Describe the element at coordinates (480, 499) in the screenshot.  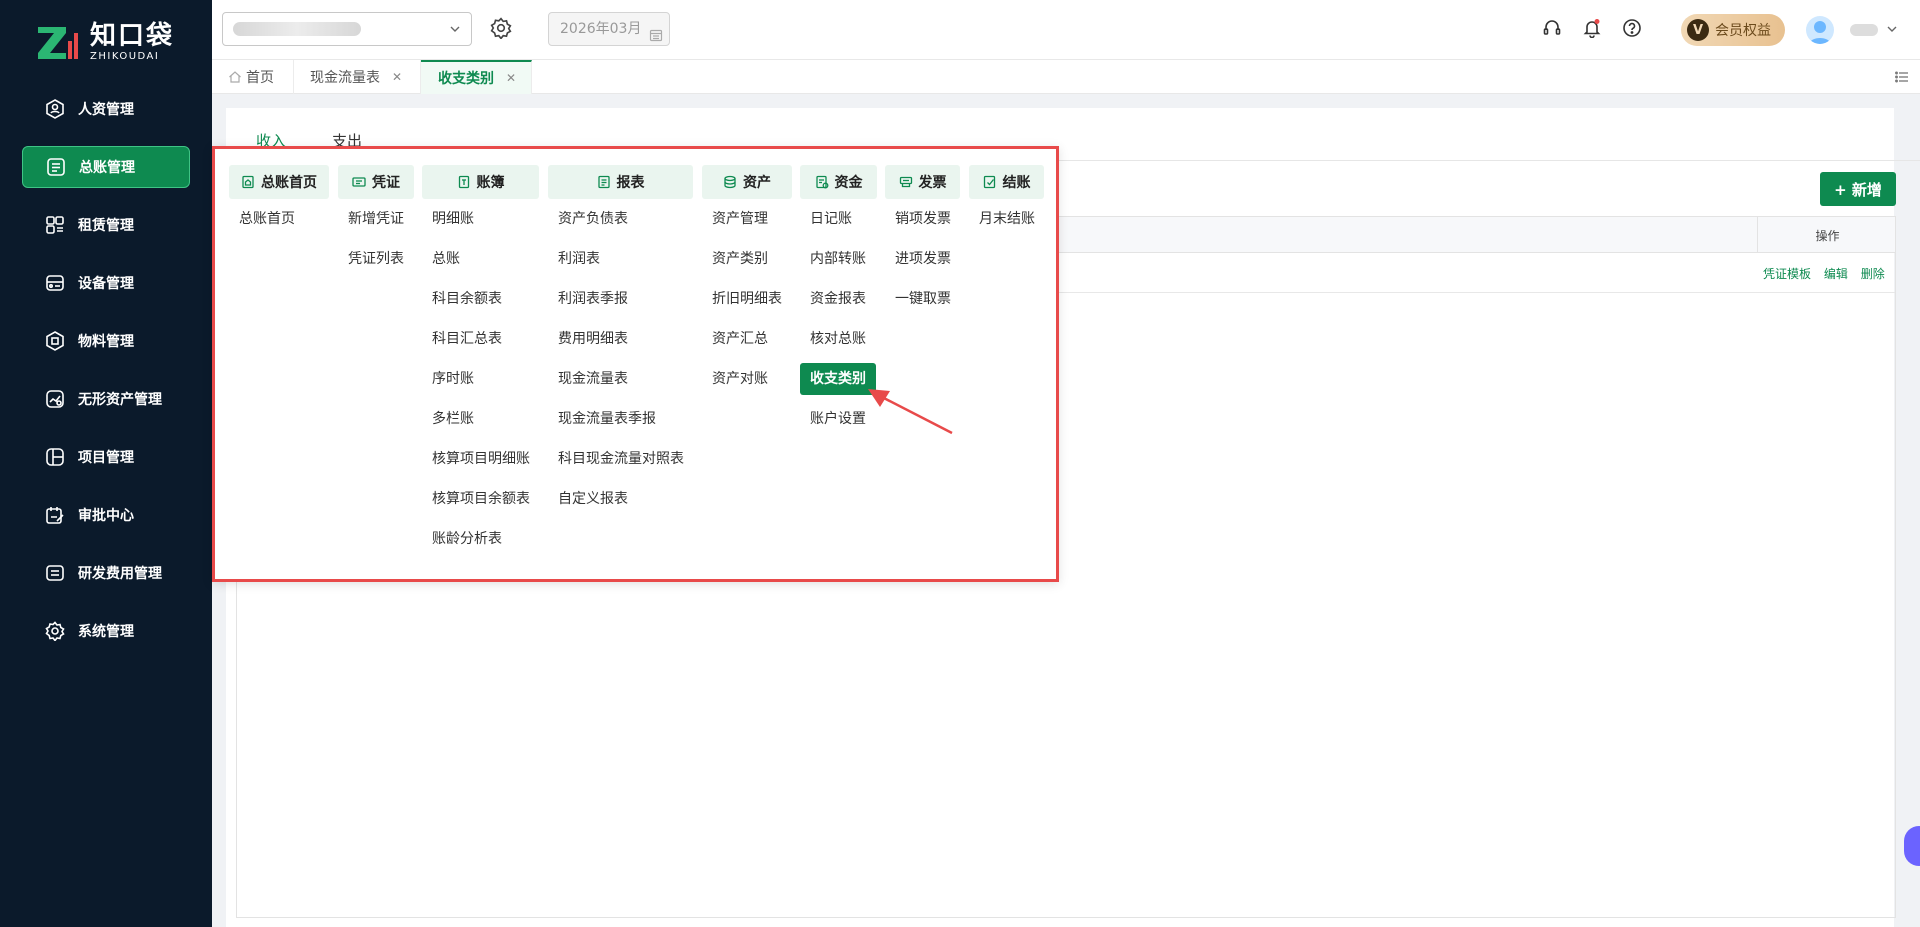
I see `menu-item: 核算项目余额表` at that location.